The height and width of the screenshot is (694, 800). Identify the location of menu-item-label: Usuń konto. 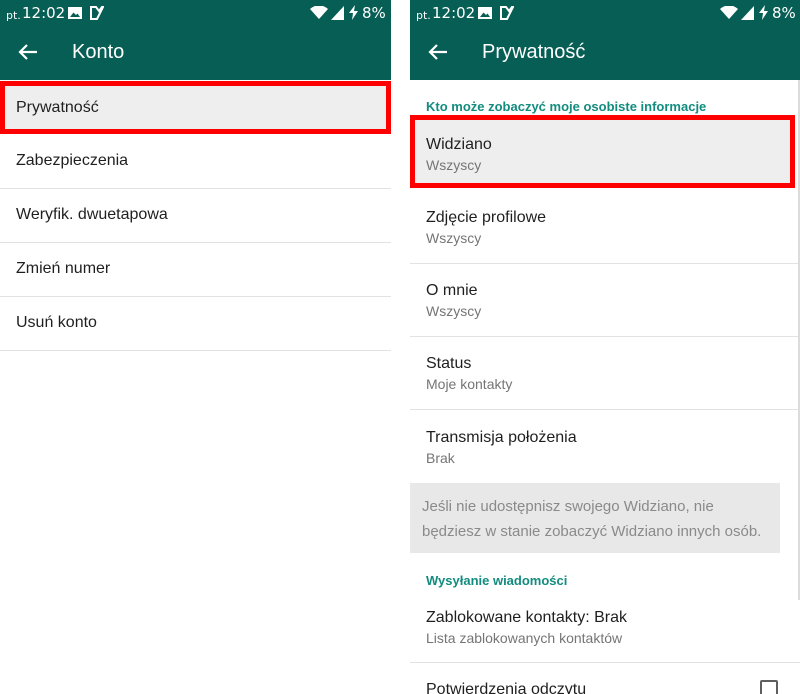
(56, 322).